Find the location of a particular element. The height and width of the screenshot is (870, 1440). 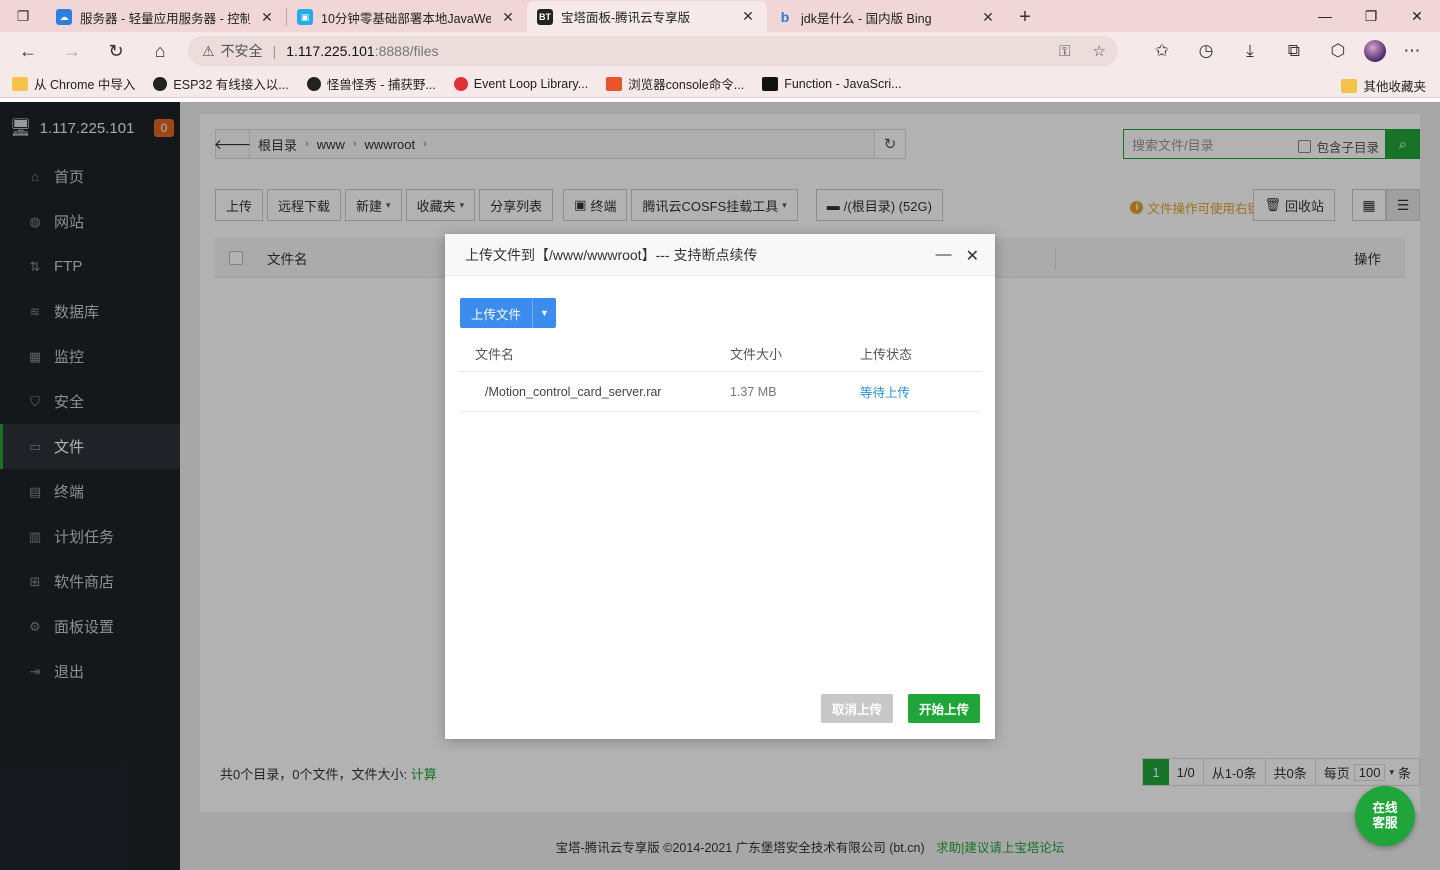

upload-table-header: 文件名 文件大小 上传状态 is located at coordinates (720, 354).